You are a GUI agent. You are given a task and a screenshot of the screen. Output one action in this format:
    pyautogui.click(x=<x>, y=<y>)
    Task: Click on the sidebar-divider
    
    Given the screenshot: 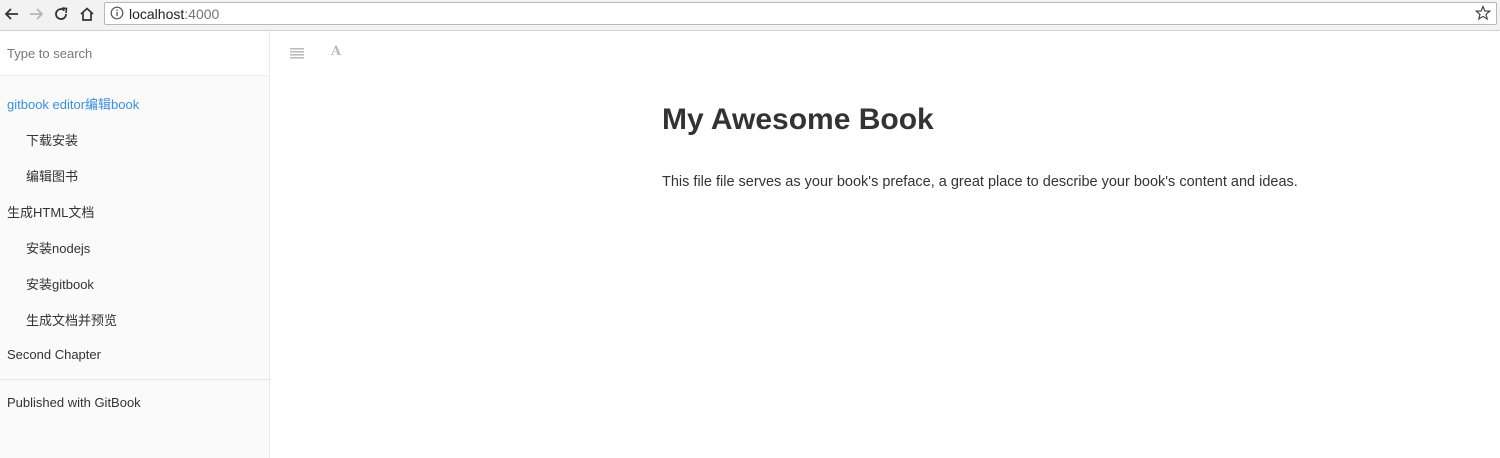 What is the action you would take?
    pyautogui.click(x=134, y=379)
    